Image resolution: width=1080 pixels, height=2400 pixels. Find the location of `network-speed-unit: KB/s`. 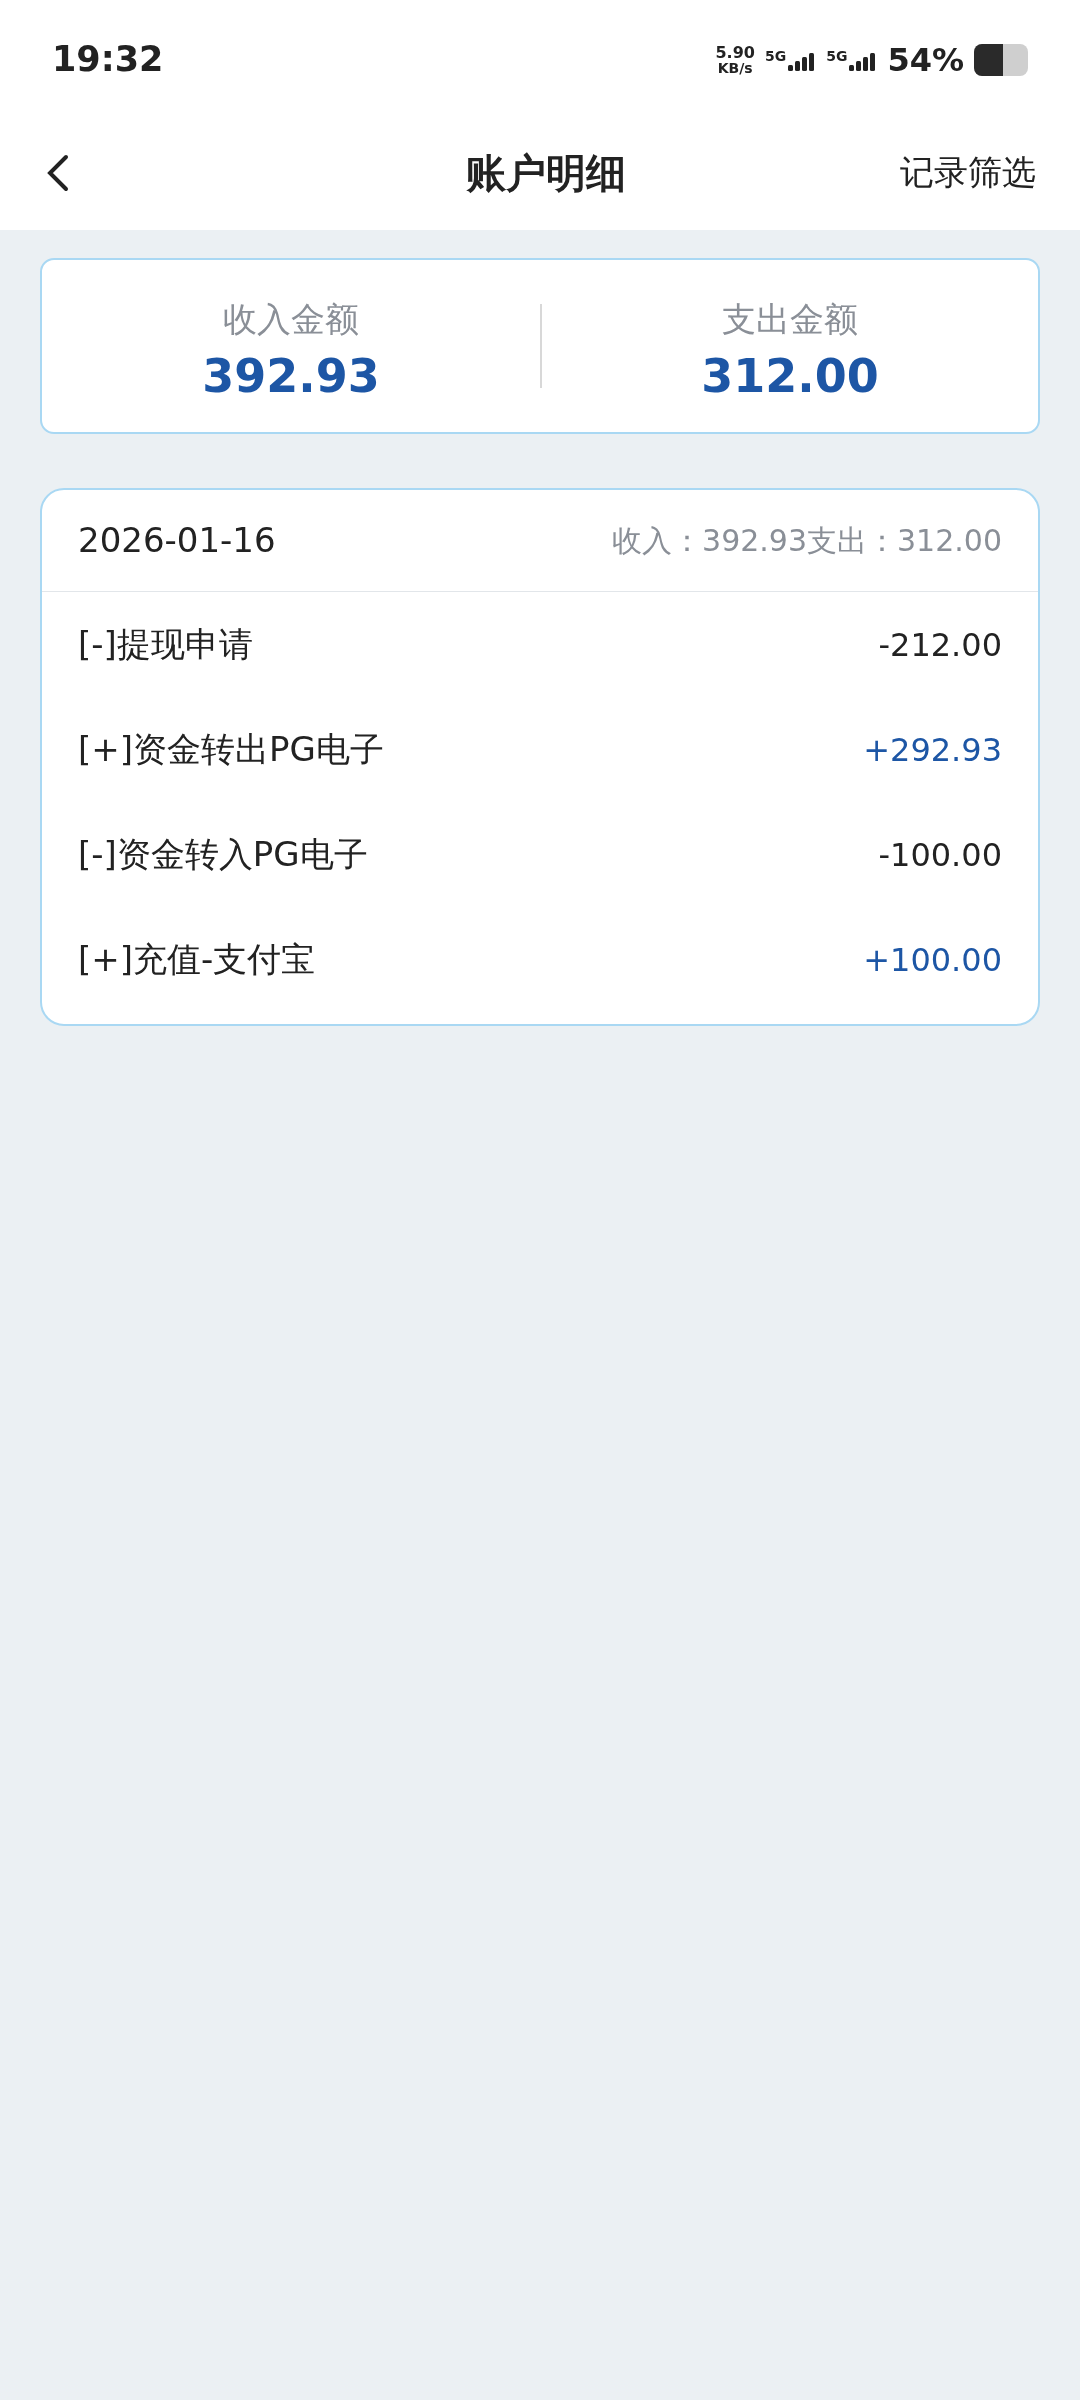

network-speed-unit: KB/s is located at coordinates (735, 67).